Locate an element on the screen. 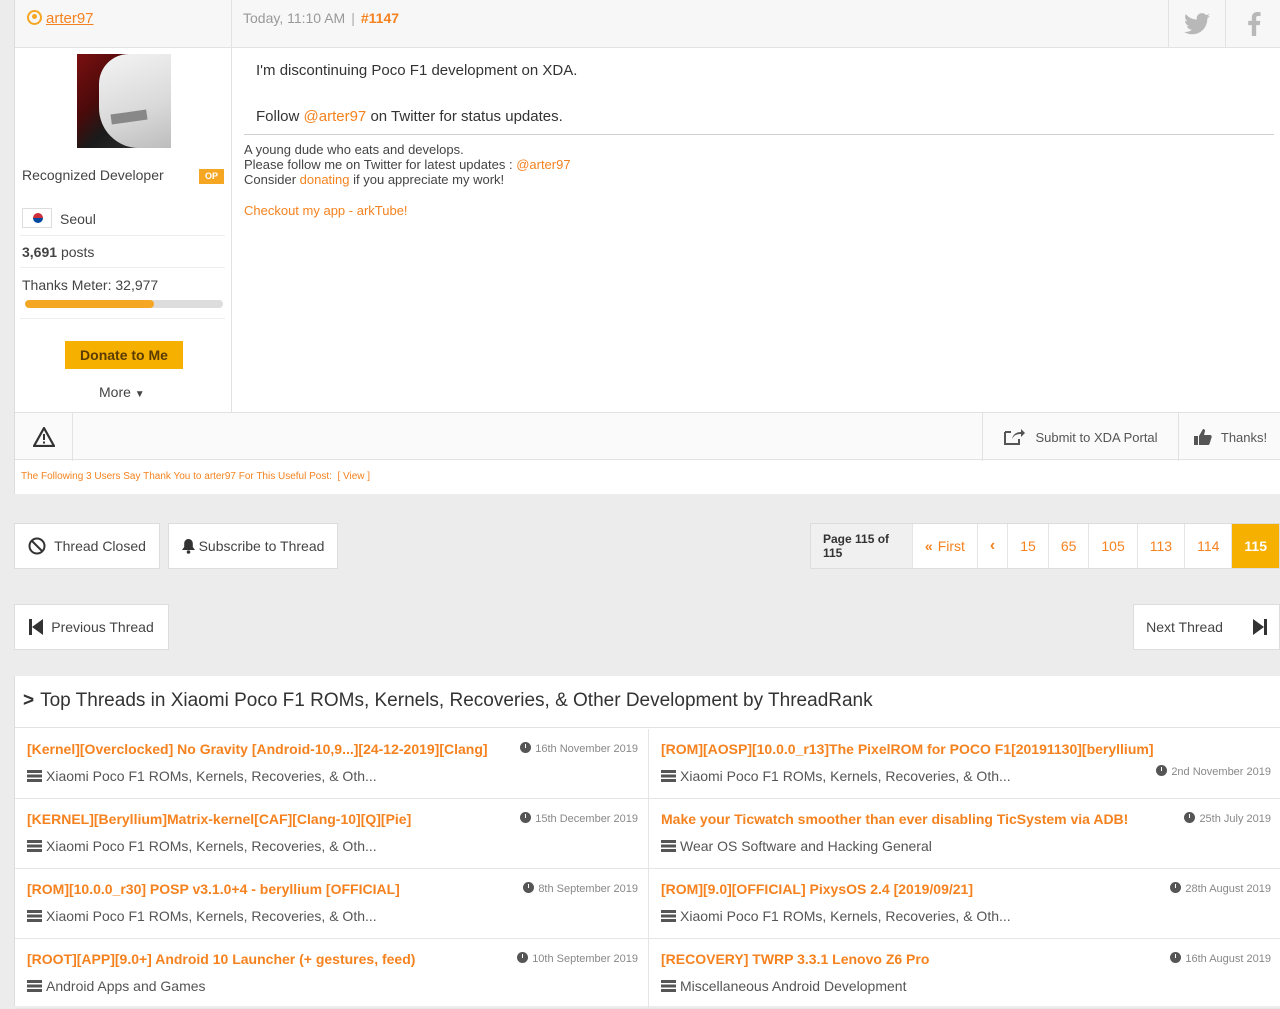  first-page-link: «First is located at coordinates (944, 546).